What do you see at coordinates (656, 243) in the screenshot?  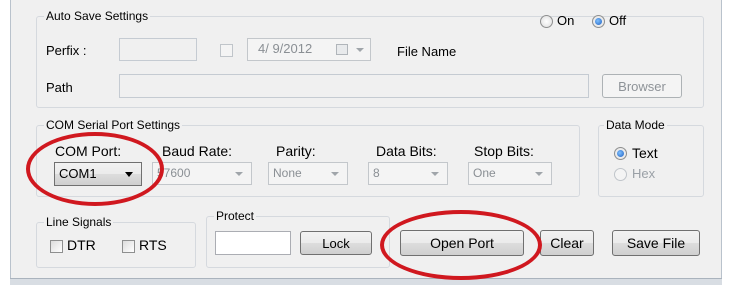 I see `save-file-button: Save File` at bounding box center [656, 243].